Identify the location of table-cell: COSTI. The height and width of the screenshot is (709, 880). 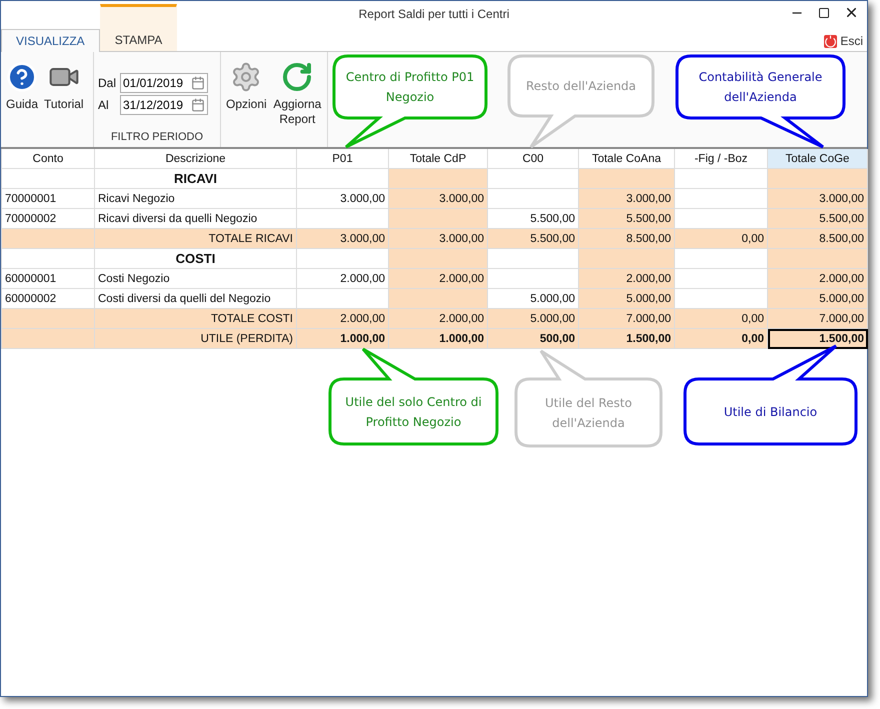
(195, 258).